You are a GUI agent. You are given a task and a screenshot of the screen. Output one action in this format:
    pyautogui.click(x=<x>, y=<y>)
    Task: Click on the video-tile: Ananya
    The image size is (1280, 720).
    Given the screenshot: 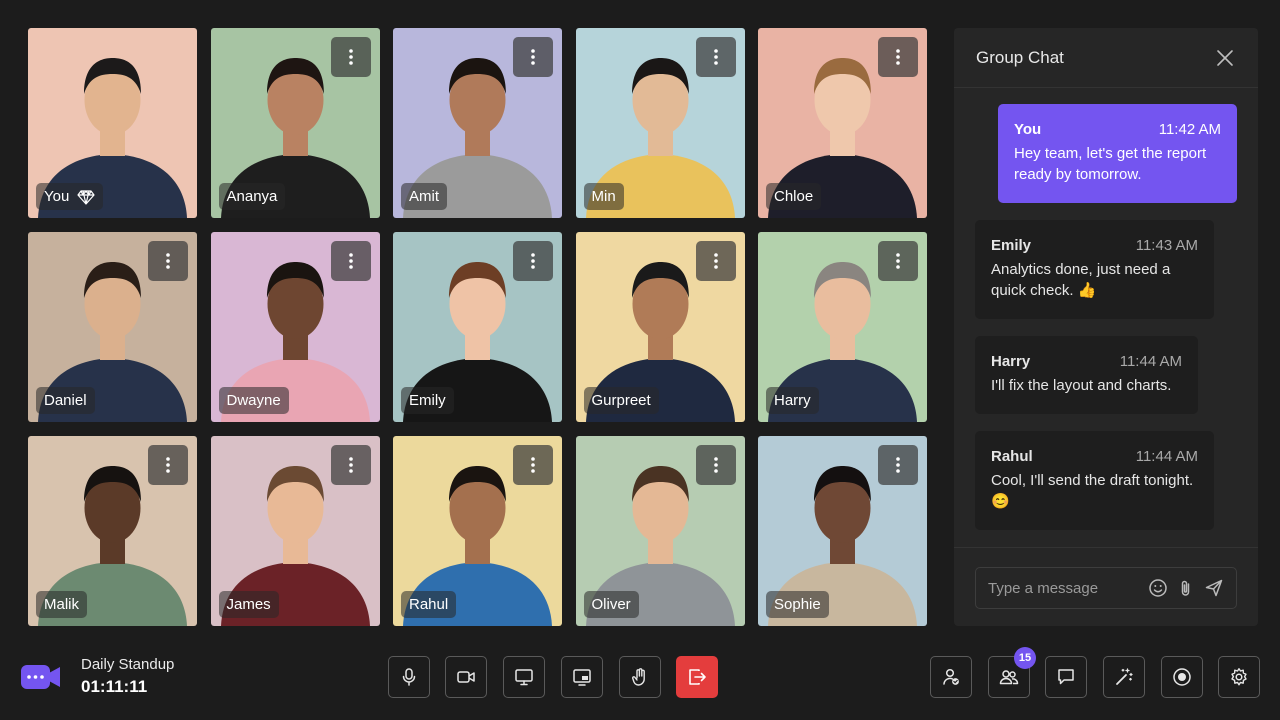 What is the action you would take?
    pyautogui.click(x=295, y=123)
    